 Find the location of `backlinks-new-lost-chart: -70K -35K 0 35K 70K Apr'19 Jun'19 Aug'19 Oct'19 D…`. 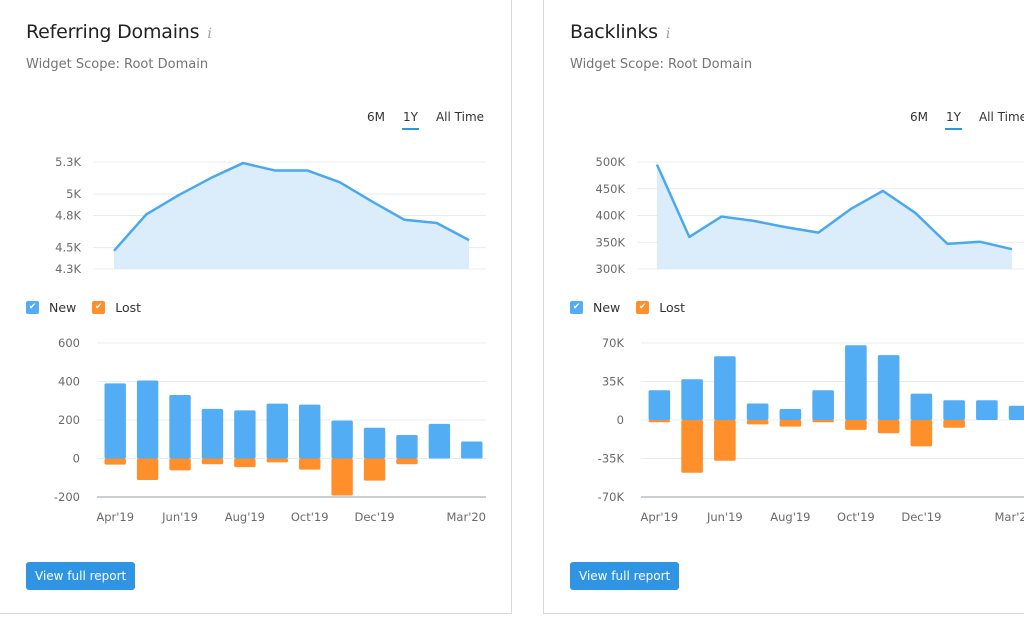

backlinks-new-lost-chart: -70K -35K 0 35K 70K Apr'19 Jun'19 Aug'19 Oct'19 D… is located at coordinates (811, 430).